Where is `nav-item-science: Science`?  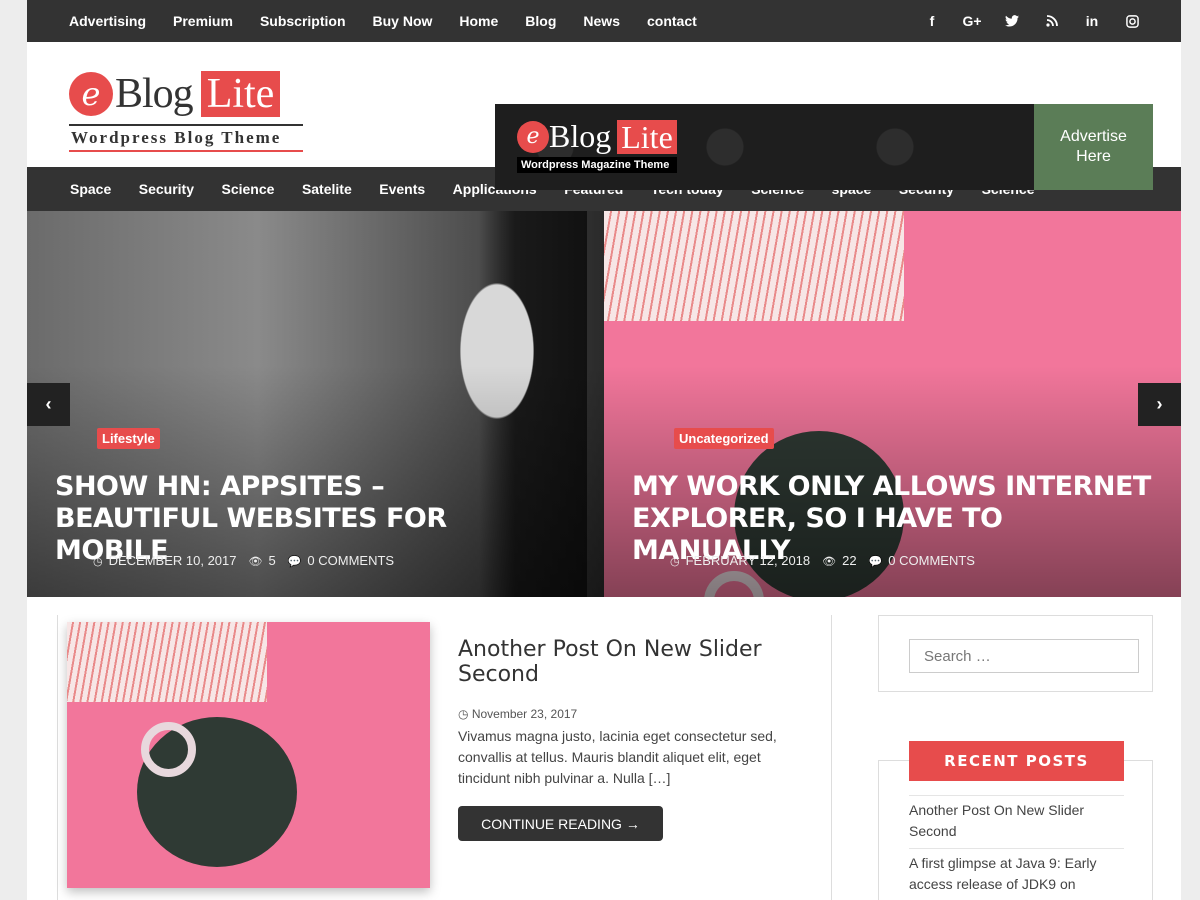 nav-item-science: Science is located at coordinates (248, 189).